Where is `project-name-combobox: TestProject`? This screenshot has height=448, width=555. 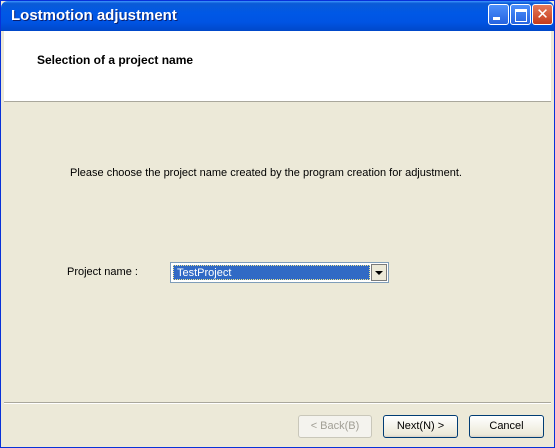 project-name-combobox: TestProject is located at coordinates (279, 272).